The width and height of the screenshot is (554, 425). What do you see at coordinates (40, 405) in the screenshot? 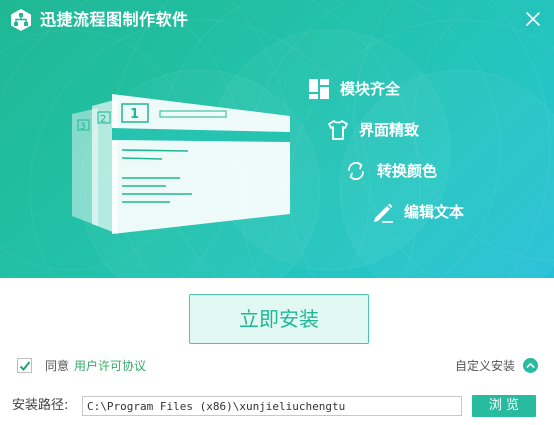
I see `install-path-label: 安装路径:` at bounding box center [40, 405].